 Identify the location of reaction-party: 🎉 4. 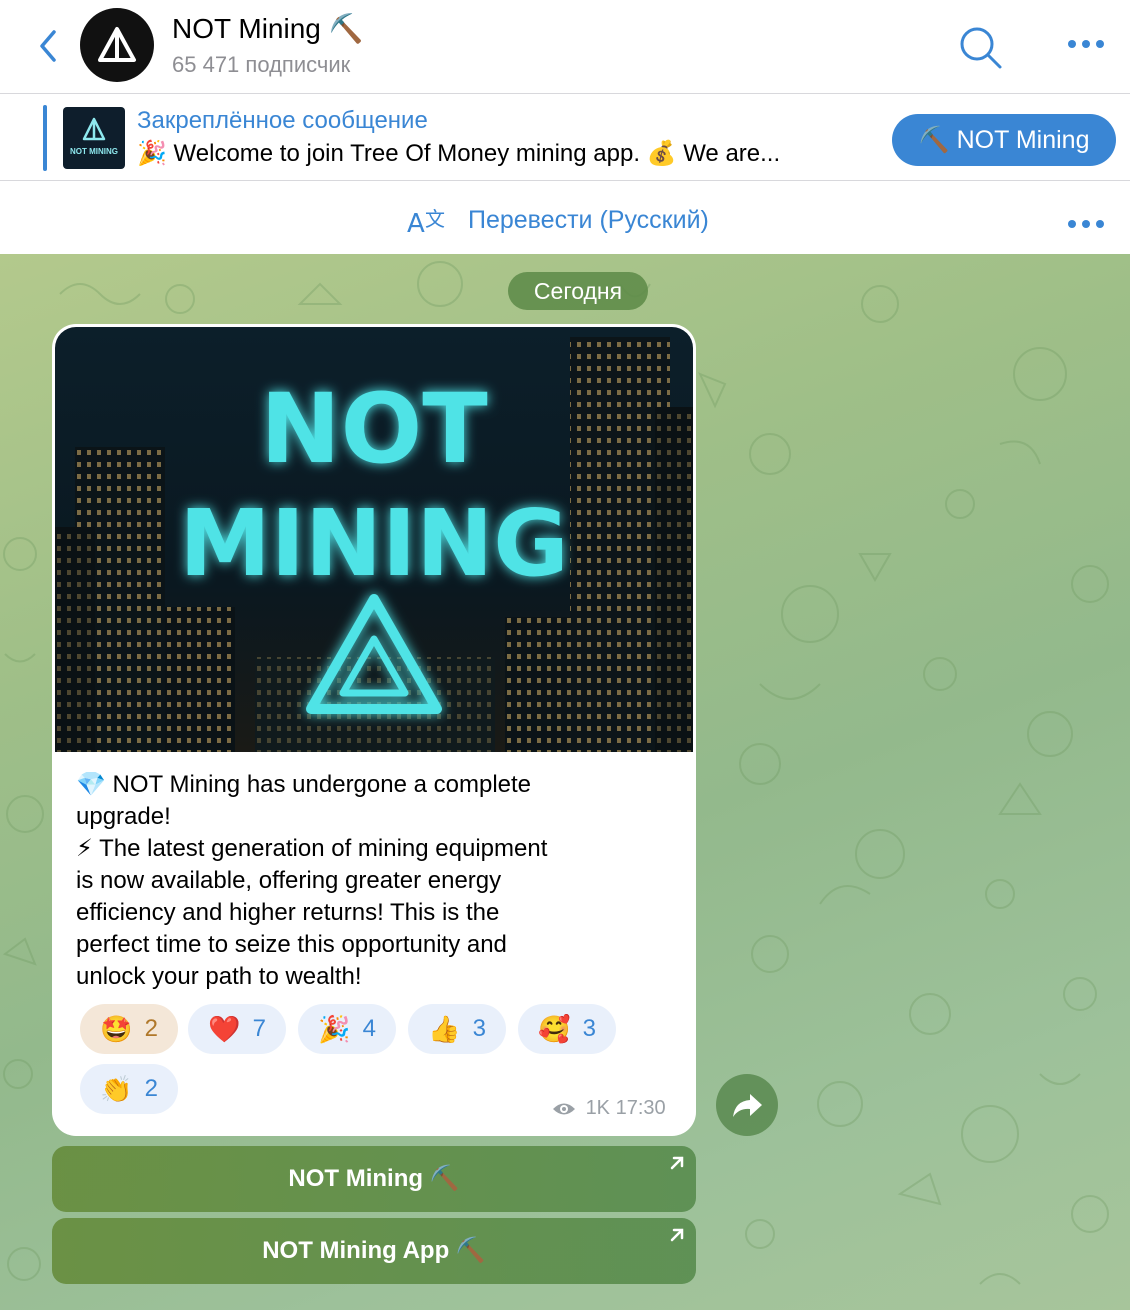
(347, 1029).